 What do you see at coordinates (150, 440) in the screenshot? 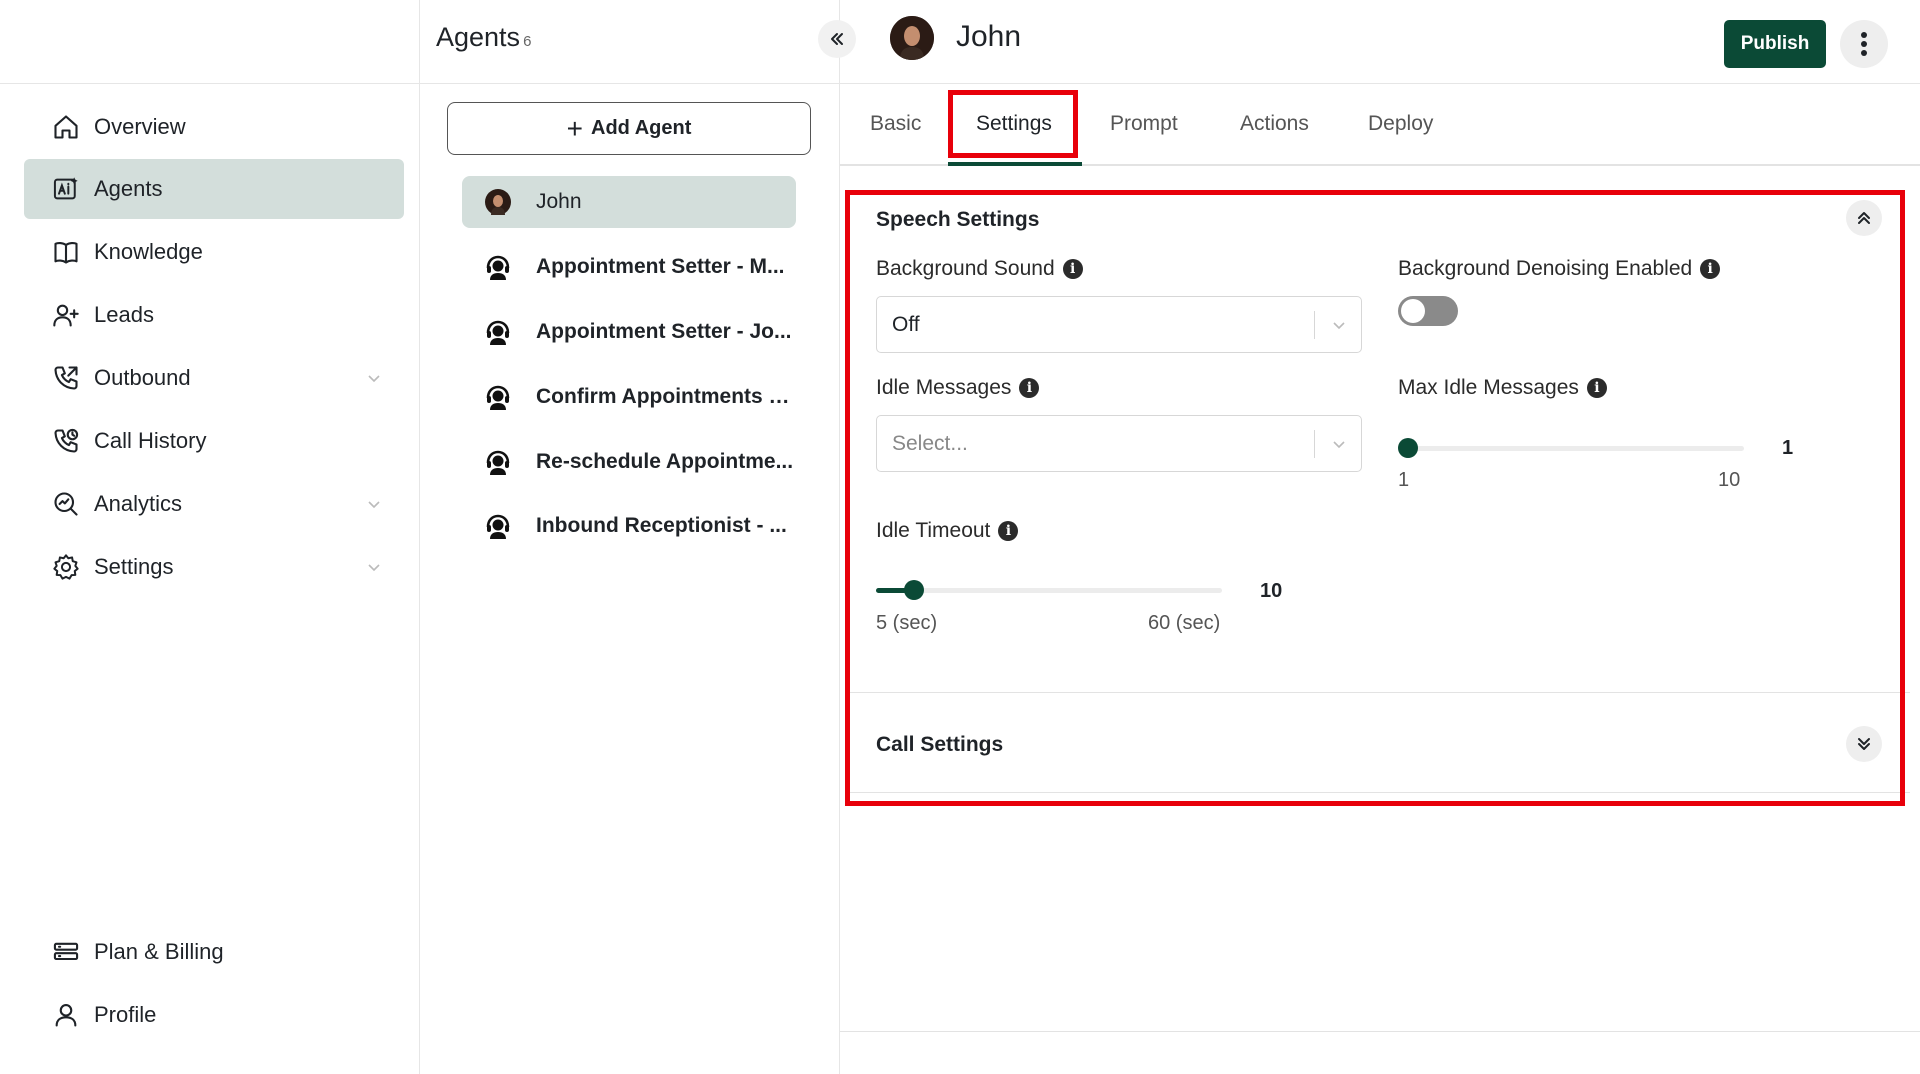
I see `sidebar-item-label: Call History` at bounding box center [150, 440].